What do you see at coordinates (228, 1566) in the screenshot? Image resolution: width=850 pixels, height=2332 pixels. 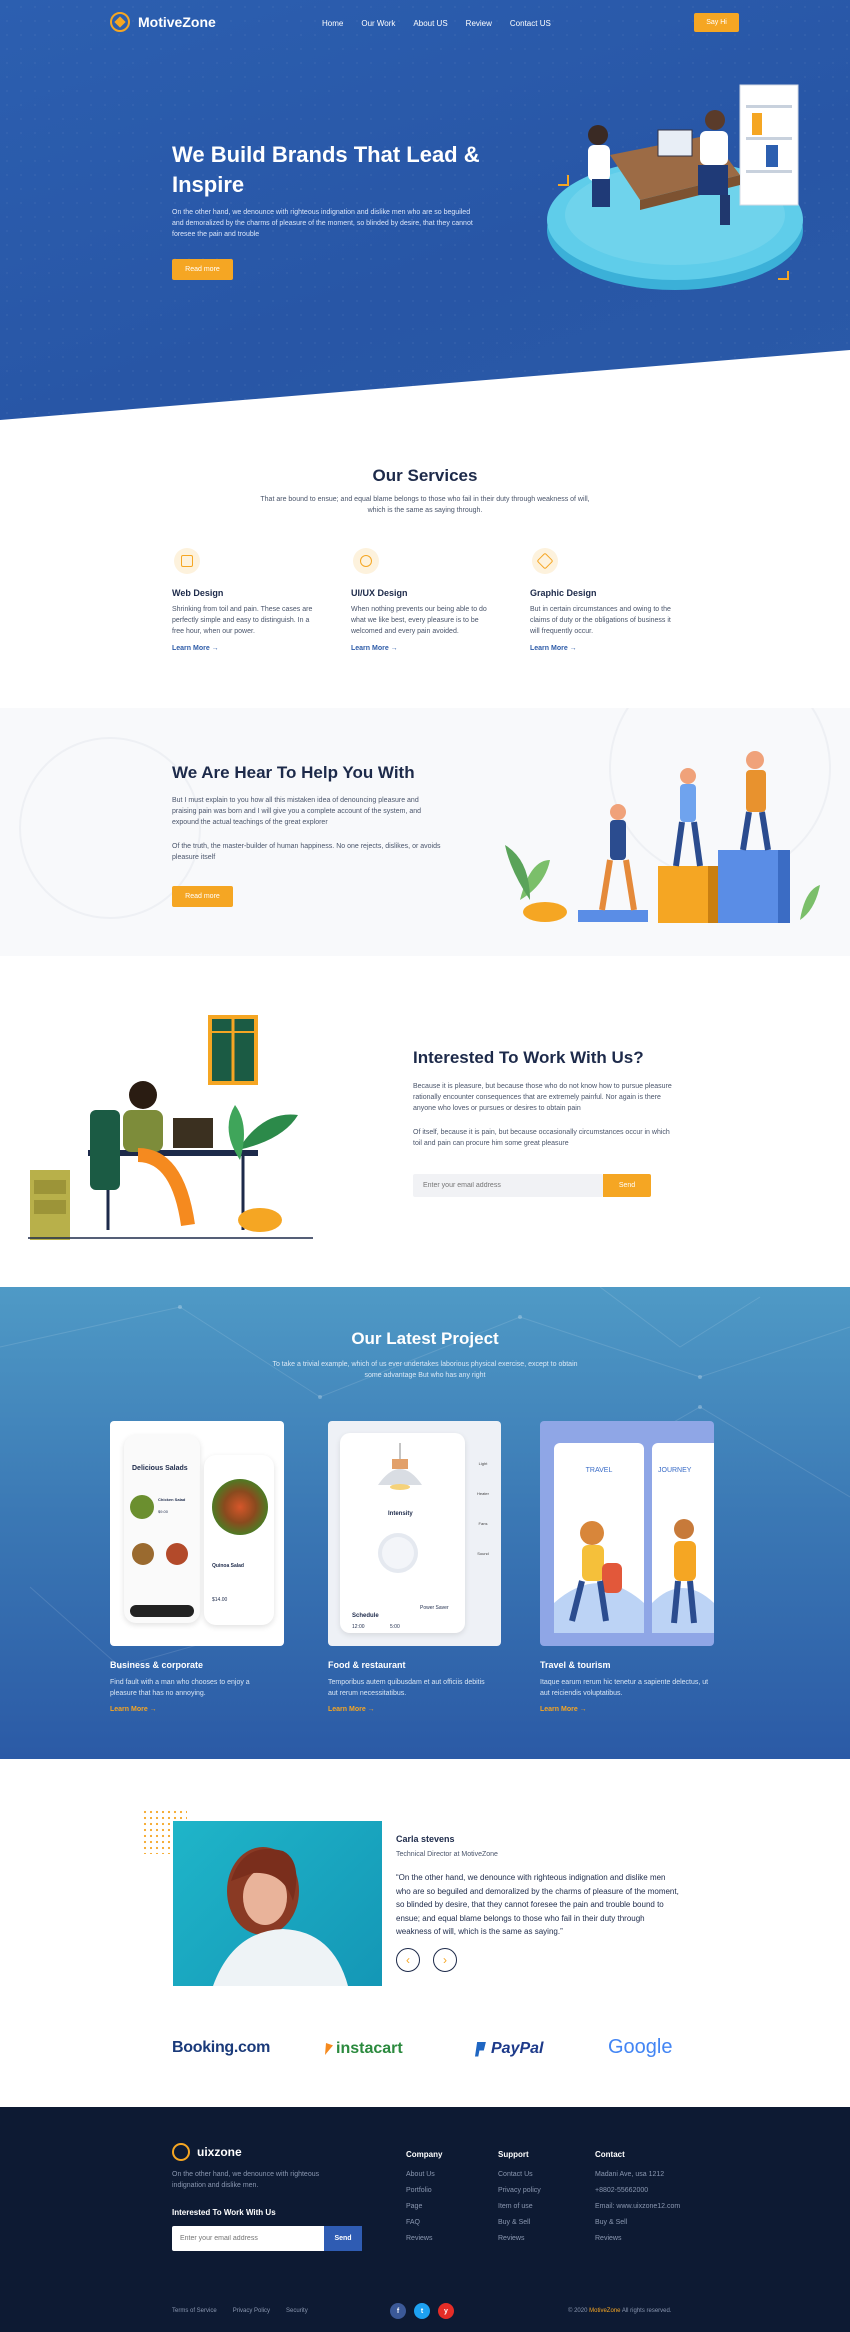 I see `quinoa-name: Quinoa Salad` at bounding box center [228, 1566].